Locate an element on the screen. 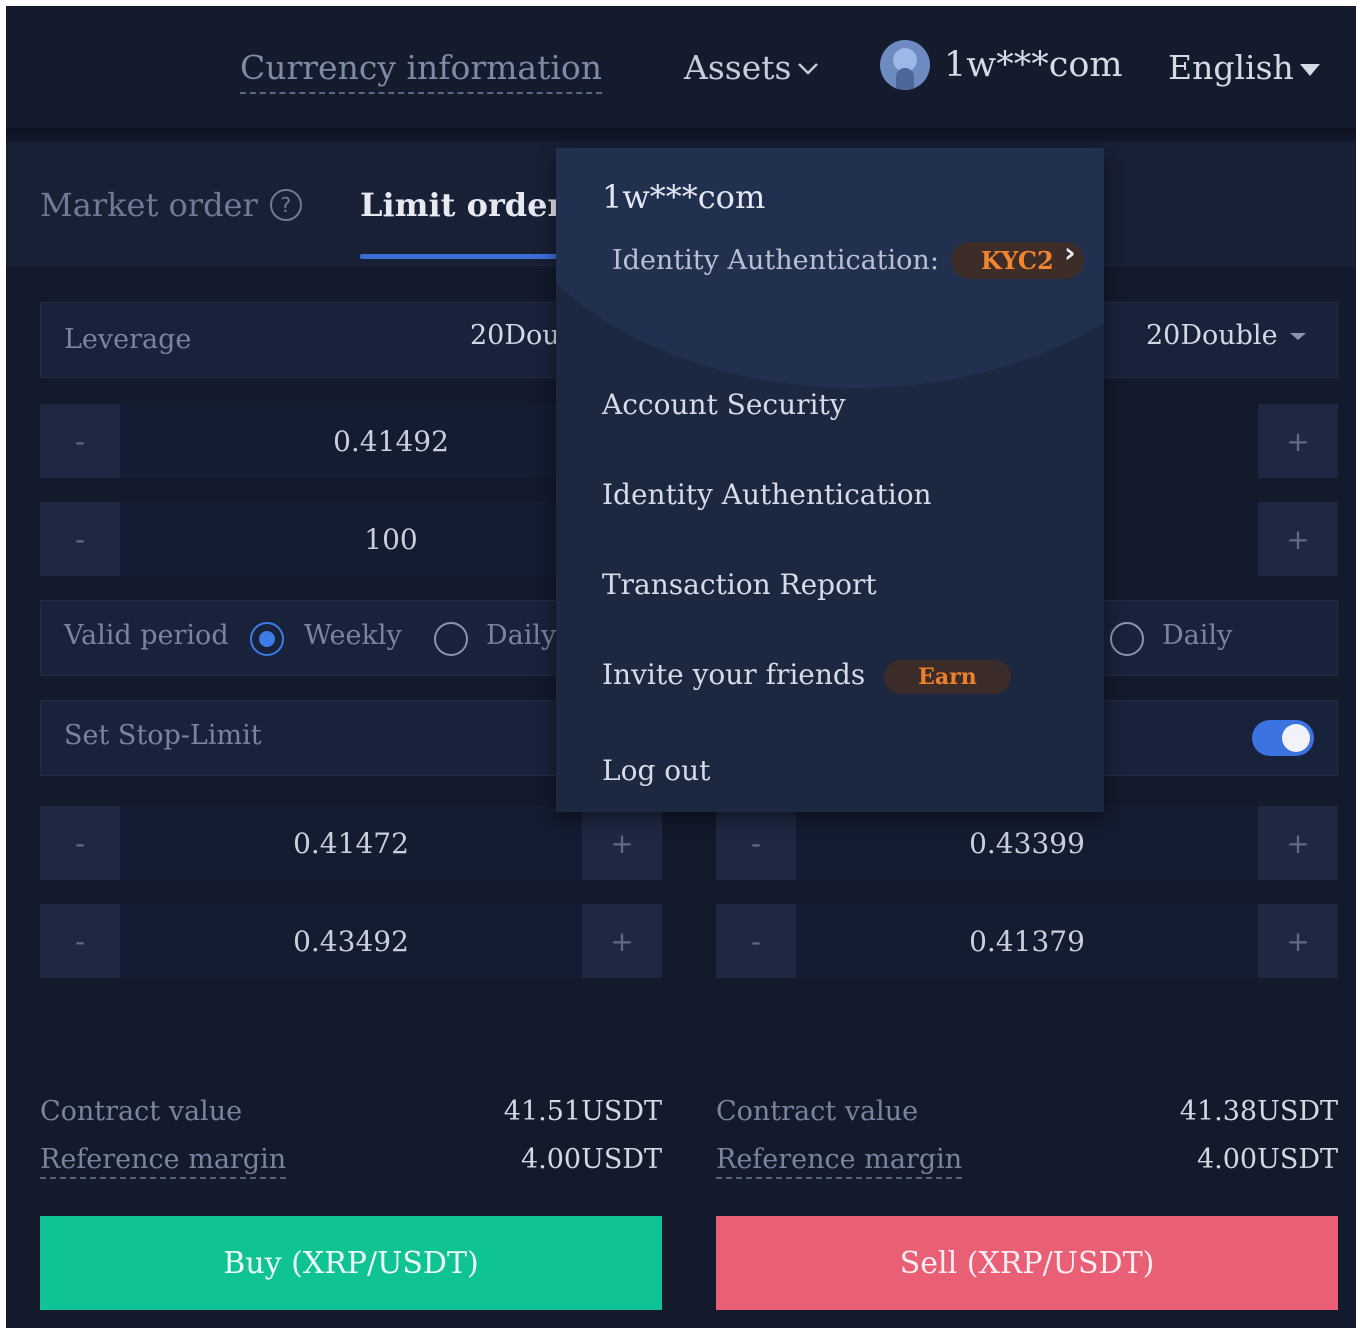  nav-user-menu: 1w***com is located at coordinates (1001, 65).